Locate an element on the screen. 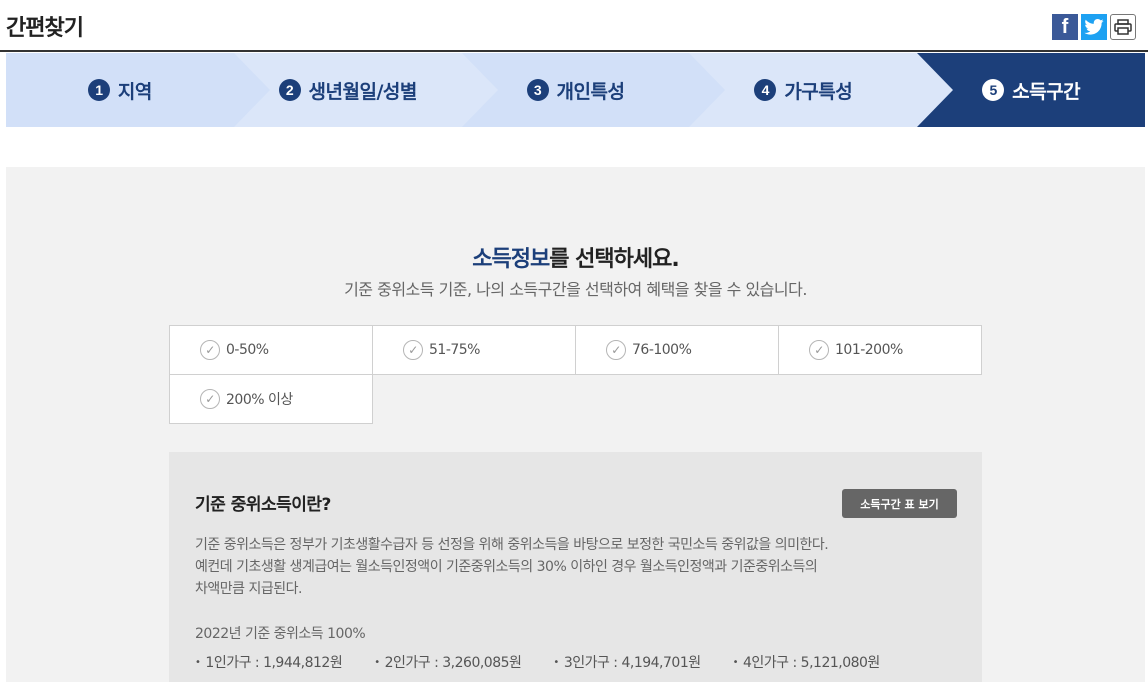  step-label: 지역 is located at coordinates (134, 91).